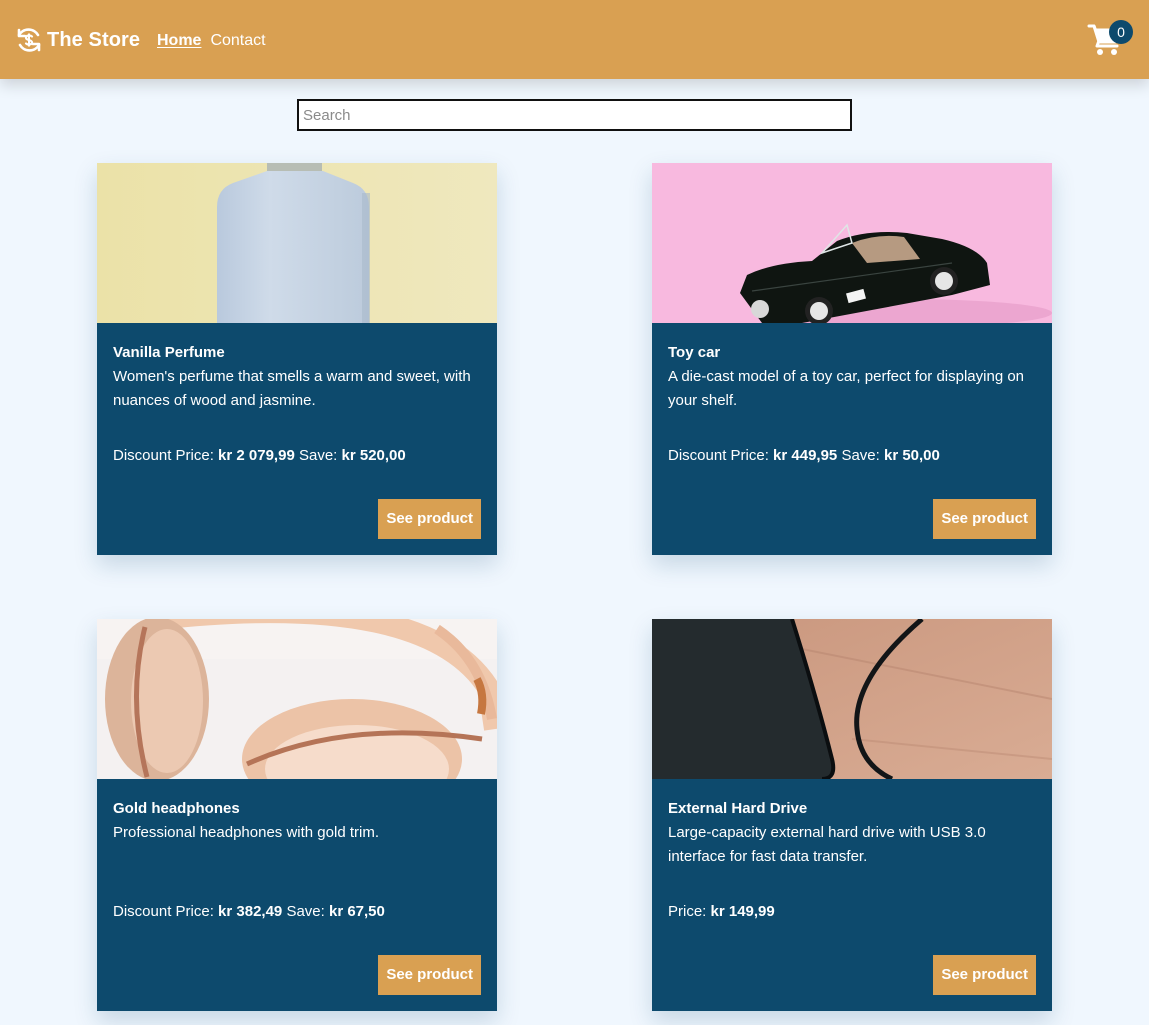 This screenshot has width=1149, height=1025. What do you see at coordinates (687, 911) in the screenshot?
I see `price-label: Price:` at bounding box center [687, 911].